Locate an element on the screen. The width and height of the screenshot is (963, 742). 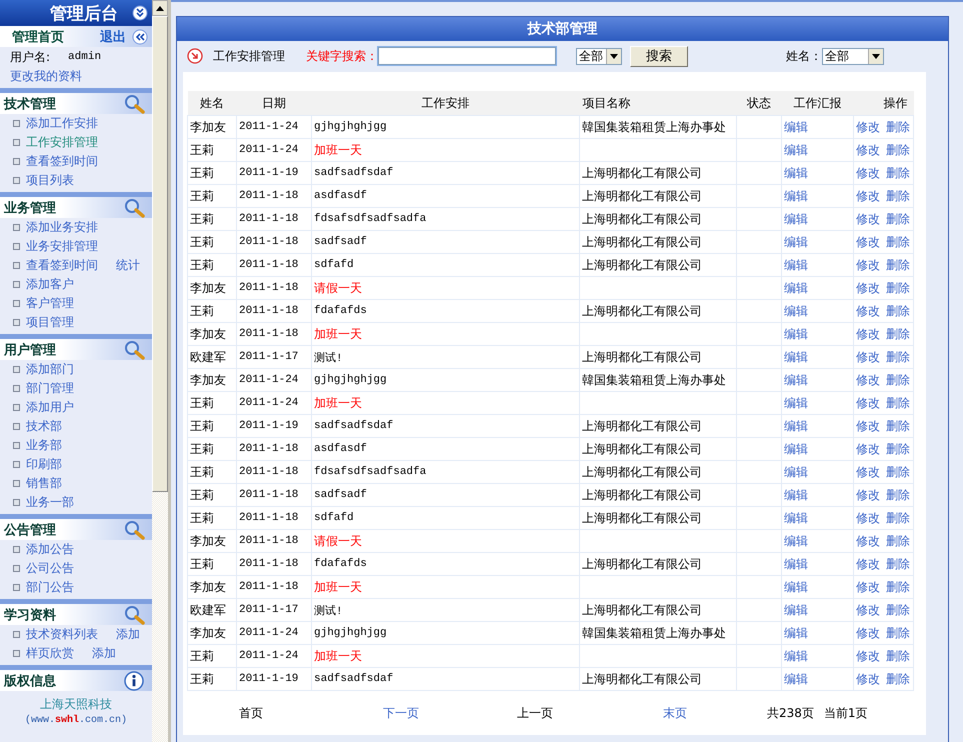
menu-item: 添加业务安排 is located at coordinates (62, 227).